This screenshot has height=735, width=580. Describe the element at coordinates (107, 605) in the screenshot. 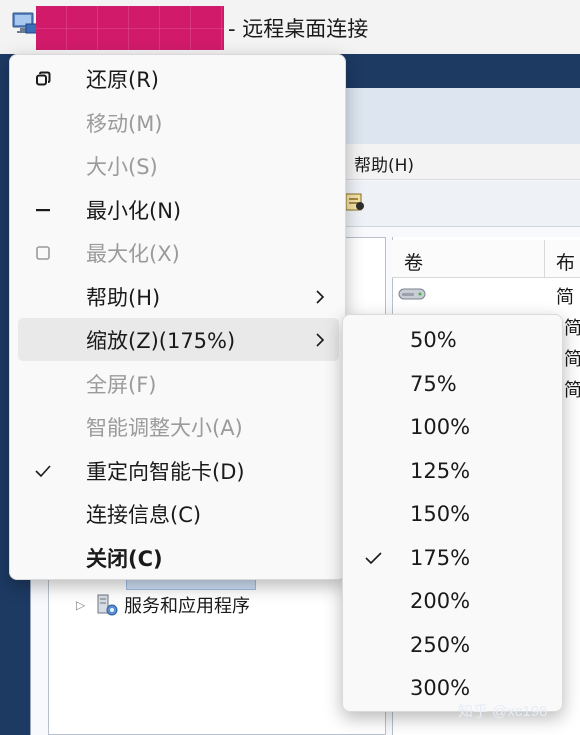

I see `services-icon` at that location.